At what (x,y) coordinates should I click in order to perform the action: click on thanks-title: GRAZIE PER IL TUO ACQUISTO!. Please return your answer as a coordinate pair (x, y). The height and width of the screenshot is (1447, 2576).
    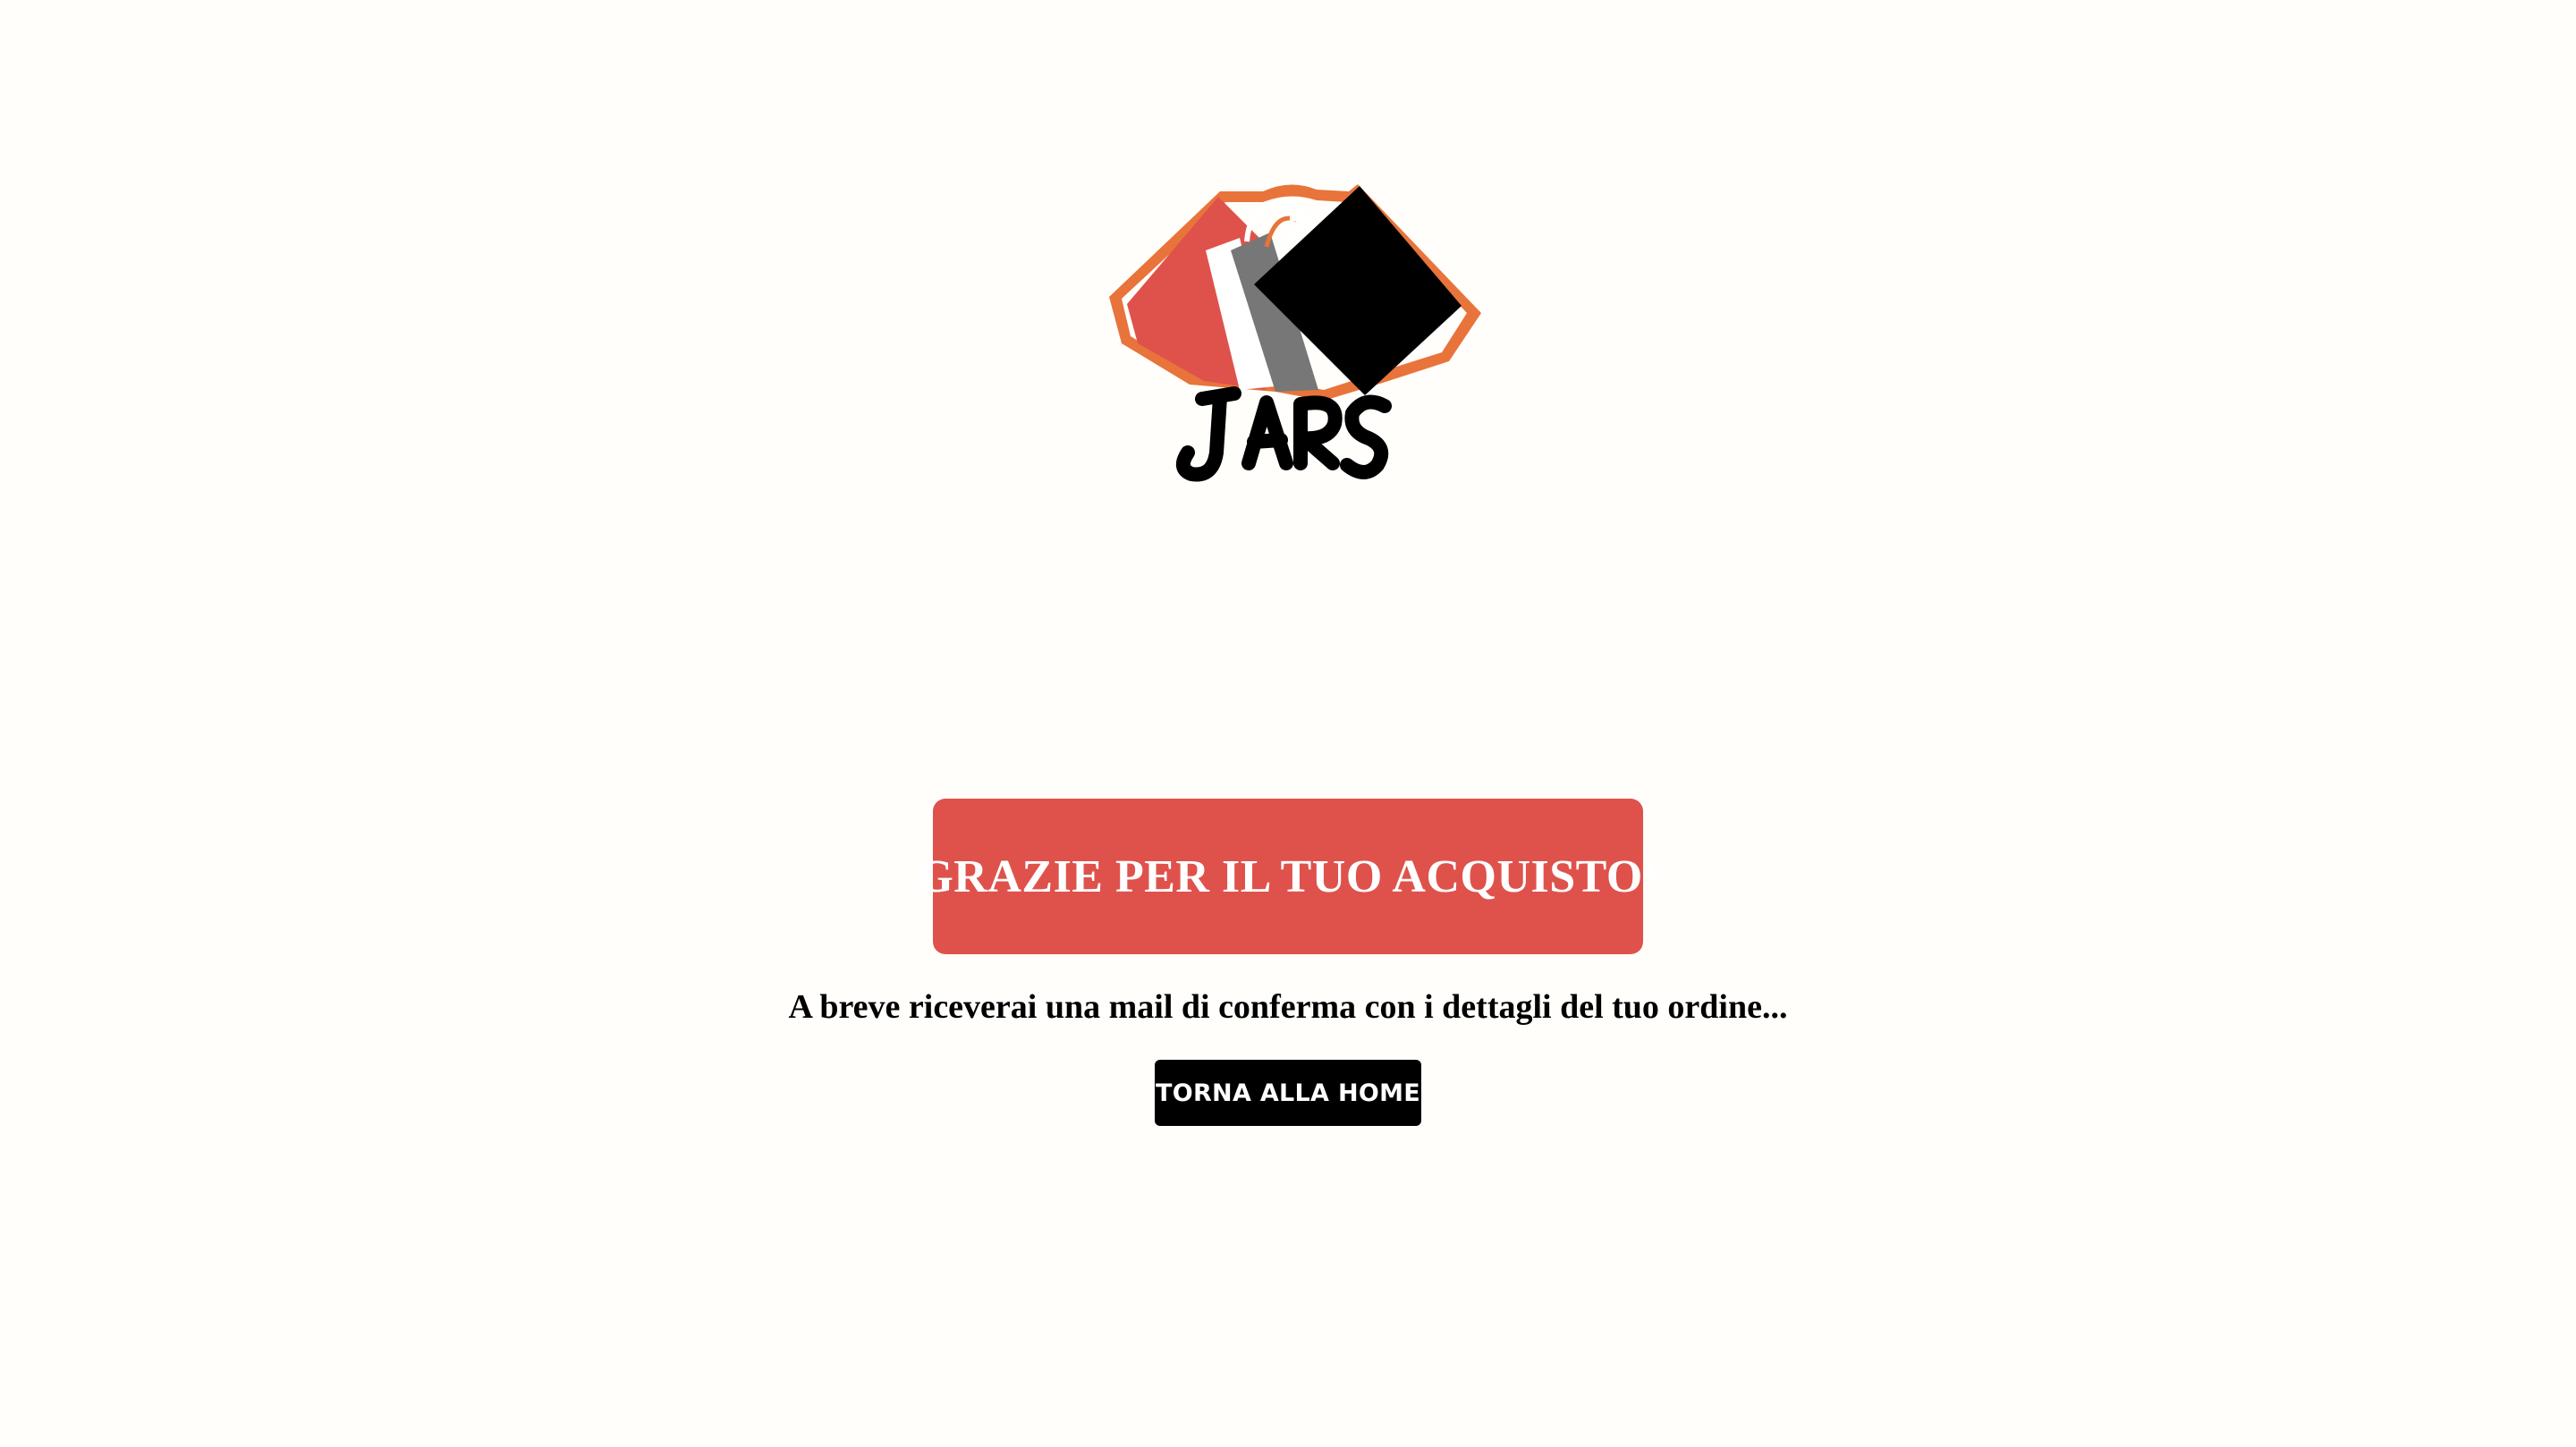
    Looking at the image, I should click on (1288, 876).